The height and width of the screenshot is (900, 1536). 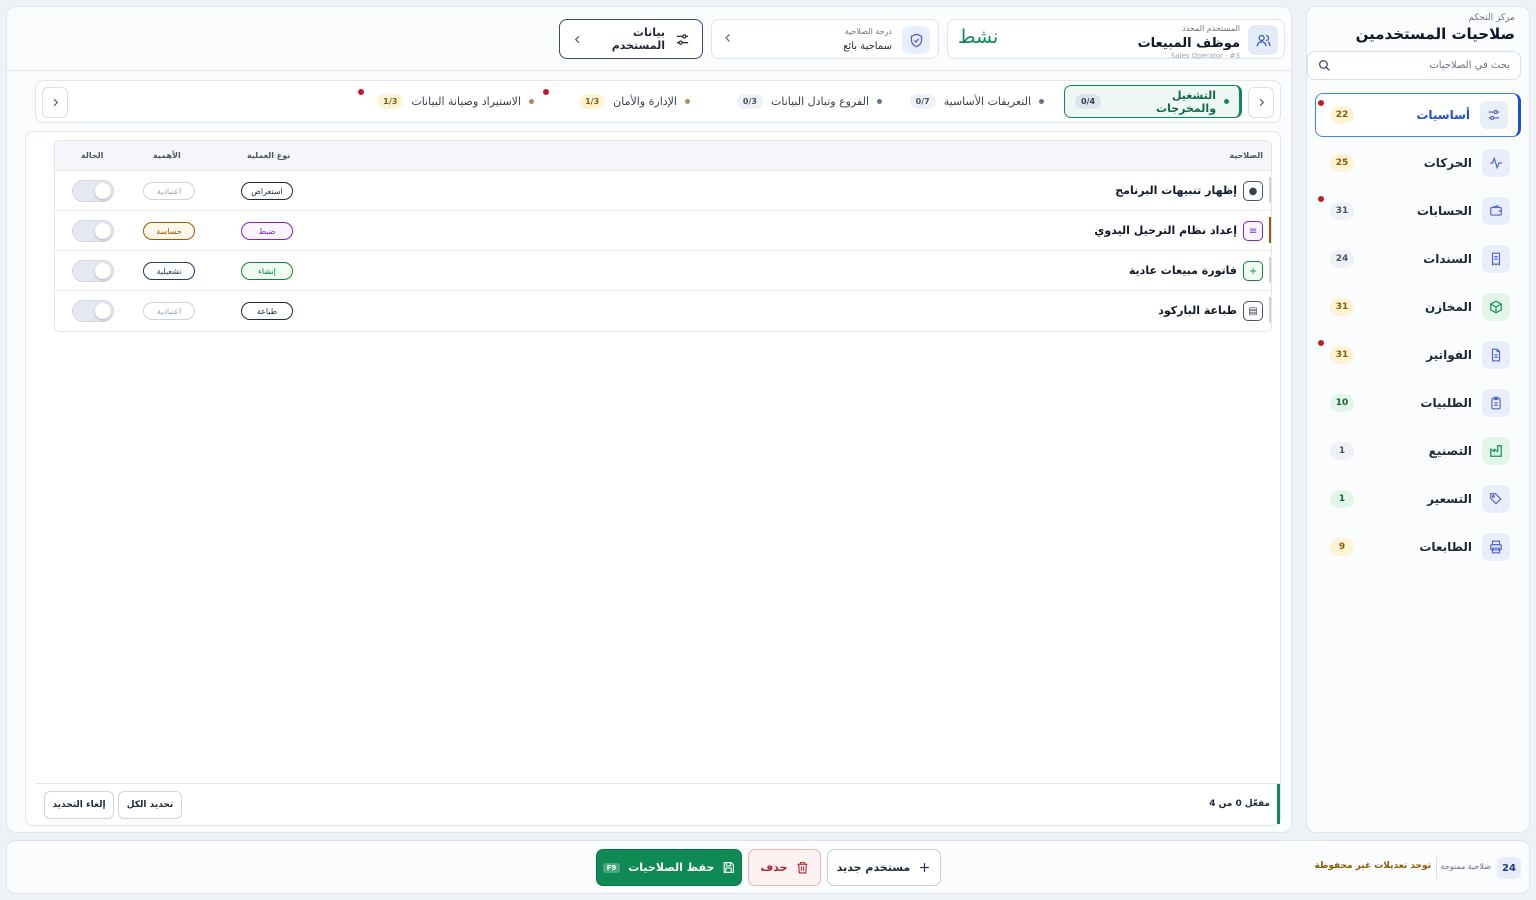 What do you see at coordinates (1496, 259) in the screenshot?
I see `receipt-icon` at bounding box center [1496, 259].